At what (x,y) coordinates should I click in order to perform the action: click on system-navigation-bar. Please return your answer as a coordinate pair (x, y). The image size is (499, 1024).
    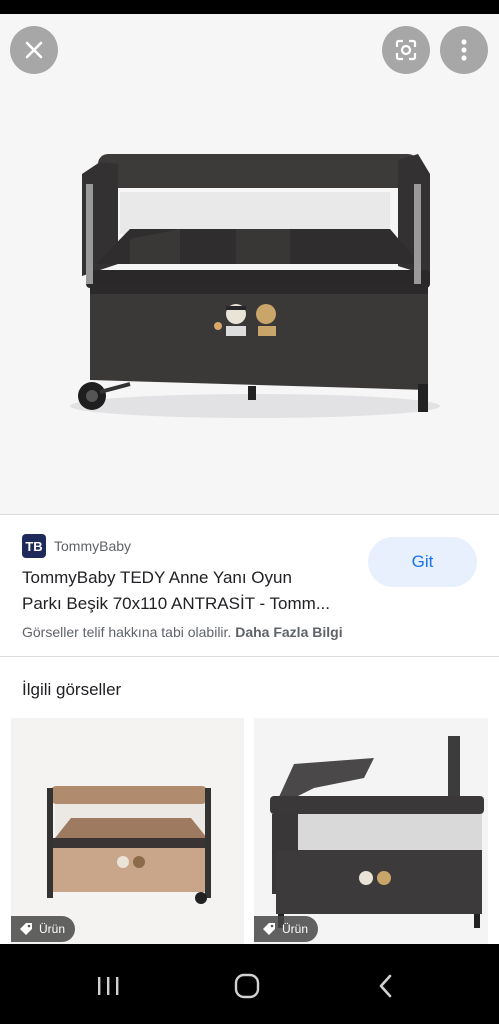
    Looking at the image, I should click on (249, 984).